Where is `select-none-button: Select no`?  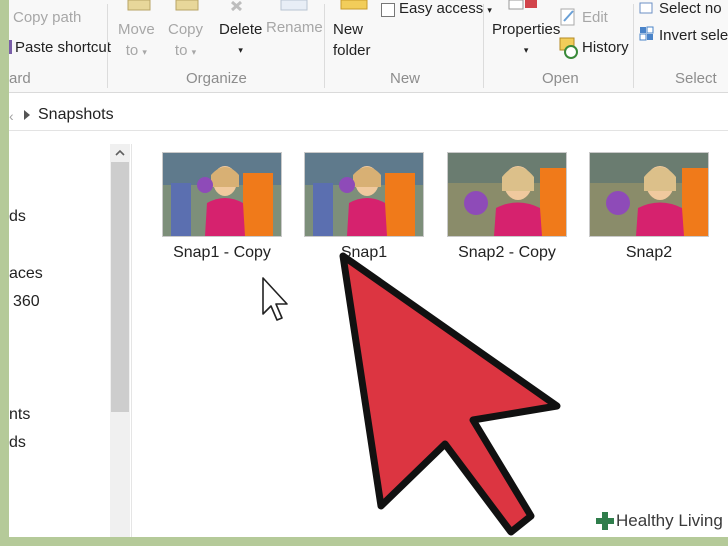 select-none-button: Select no is located at coordinates (690, 8).